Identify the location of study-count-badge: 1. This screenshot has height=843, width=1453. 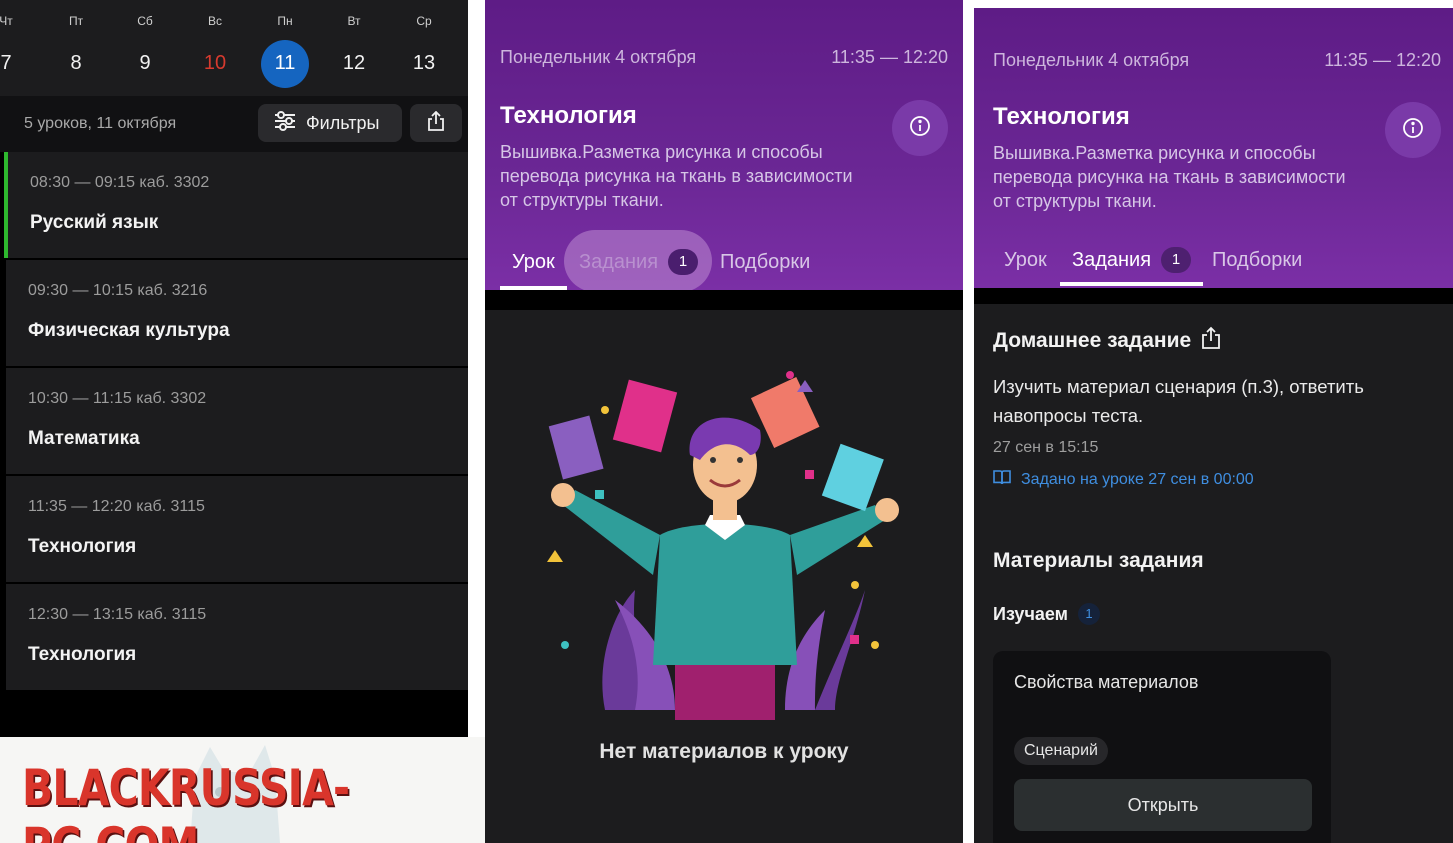
(1089, 614).